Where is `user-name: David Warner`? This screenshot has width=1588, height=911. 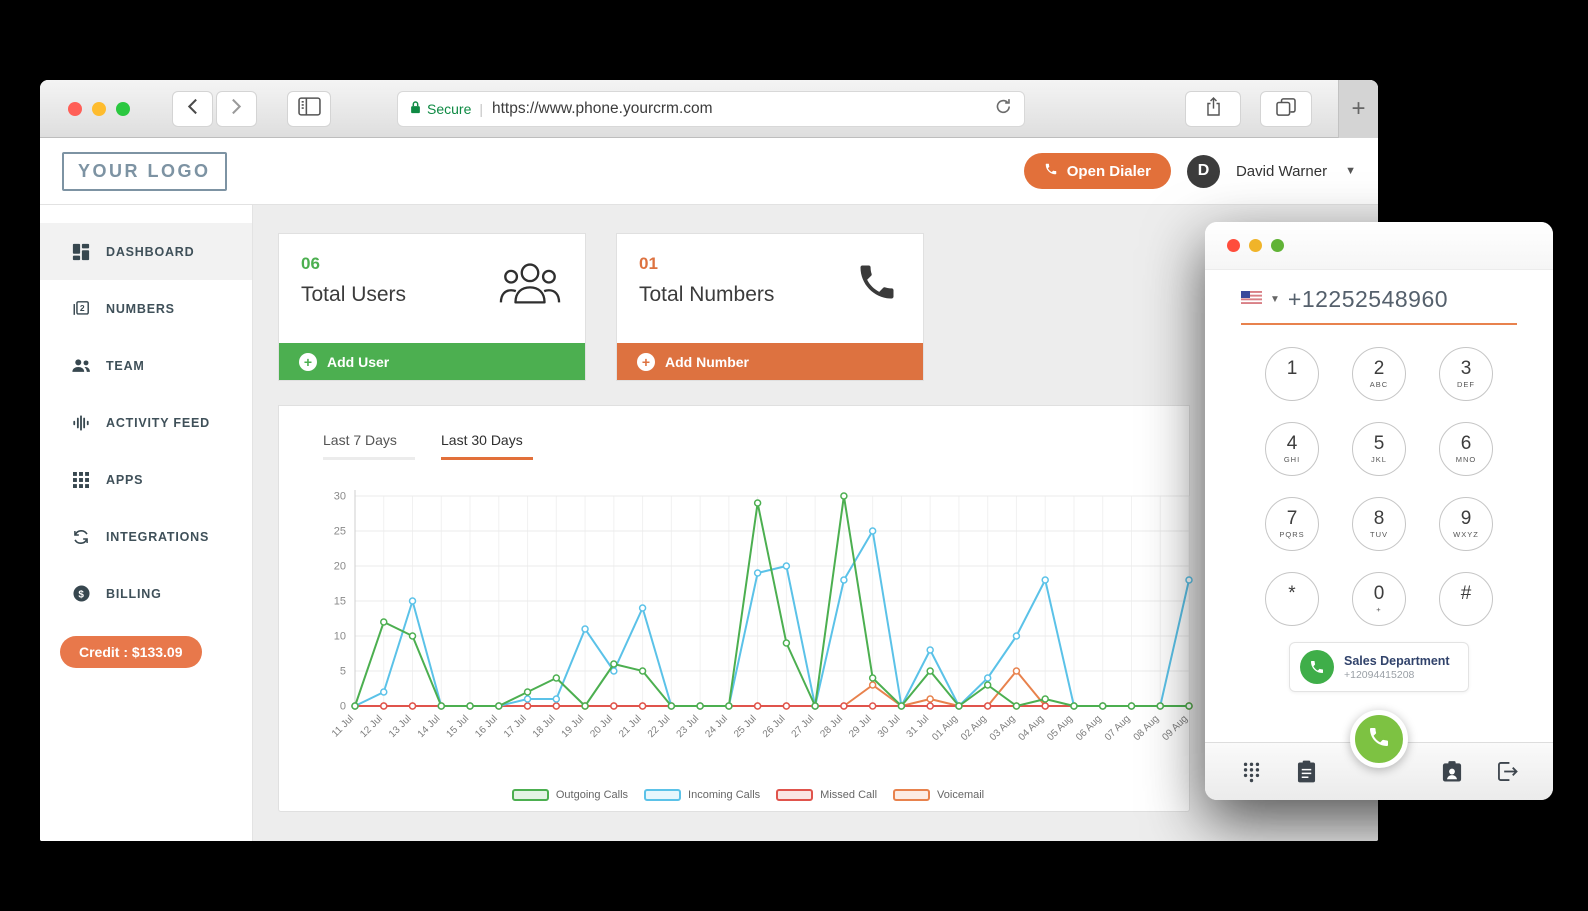 user-name: David Warner is located at coordinates (1281, 171).